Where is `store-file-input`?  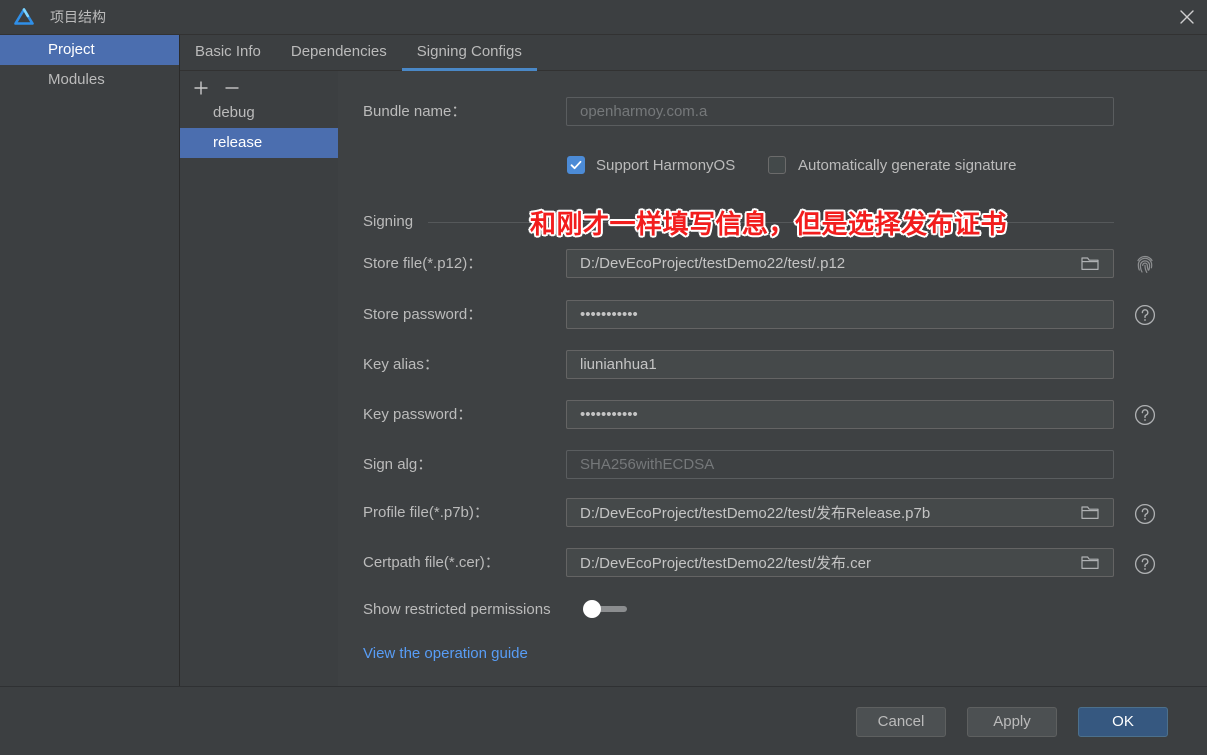
store-file-input is located at coordinates (840, 263).